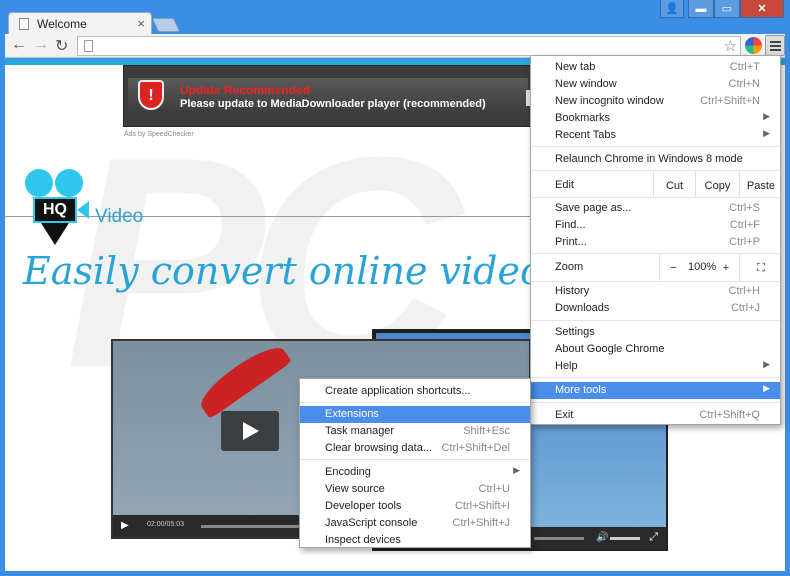 The height and width of the screenshot is (576, 790). I want to click on volume-icon: 🔊, so click(602, 537).